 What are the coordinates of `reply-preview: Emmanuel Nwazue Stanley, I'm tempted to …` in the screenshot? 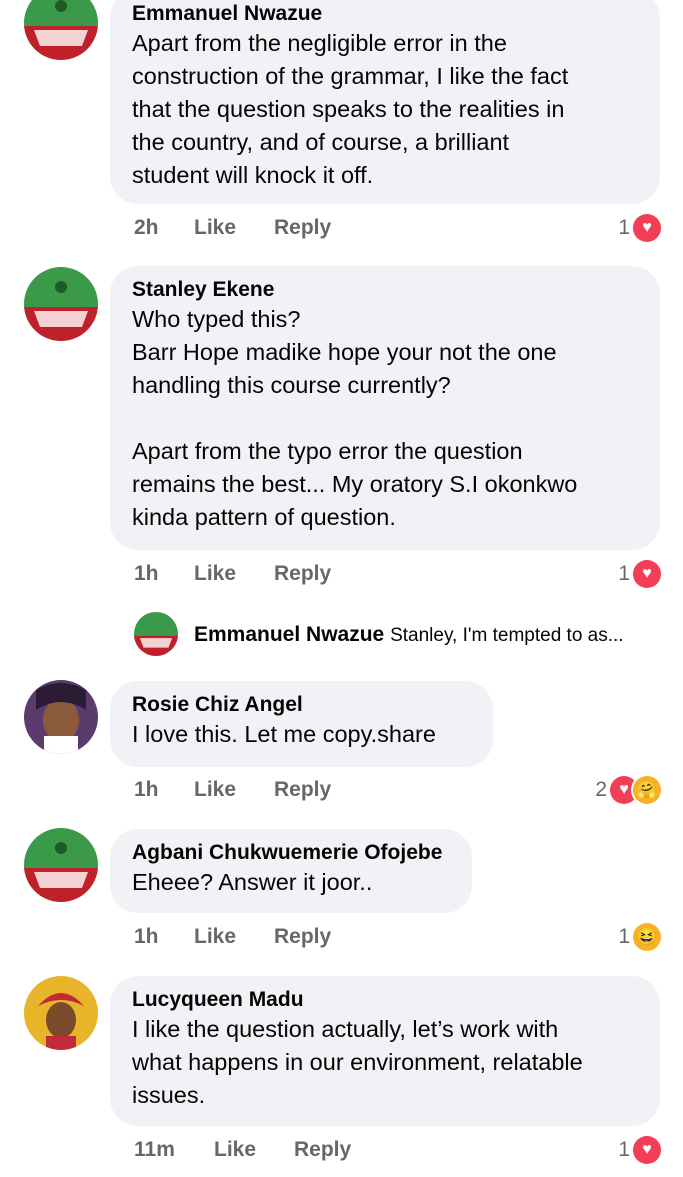 It's located at (409, 635).